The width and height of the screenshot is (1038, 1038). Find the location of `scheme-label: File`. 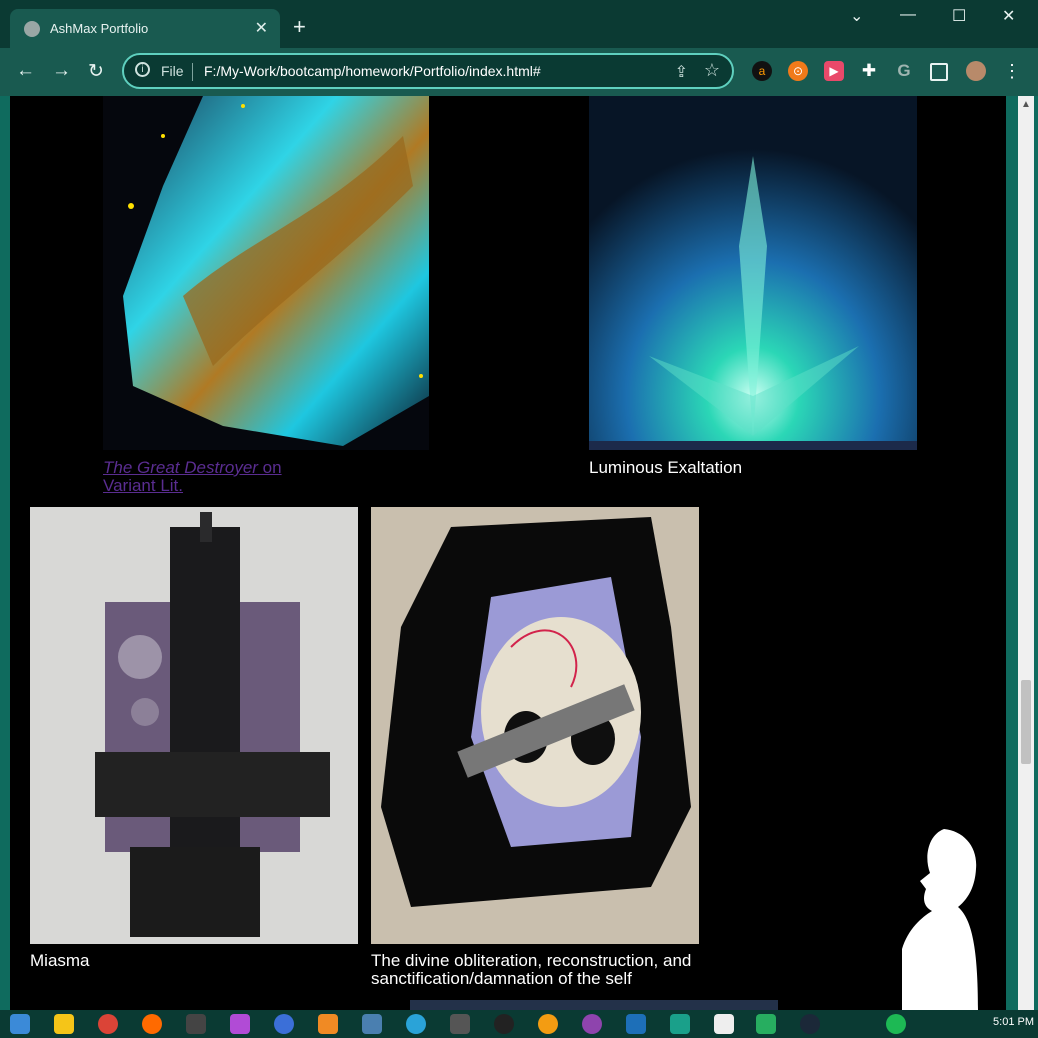

scheme-label: File is located at coordinates (172, 71).